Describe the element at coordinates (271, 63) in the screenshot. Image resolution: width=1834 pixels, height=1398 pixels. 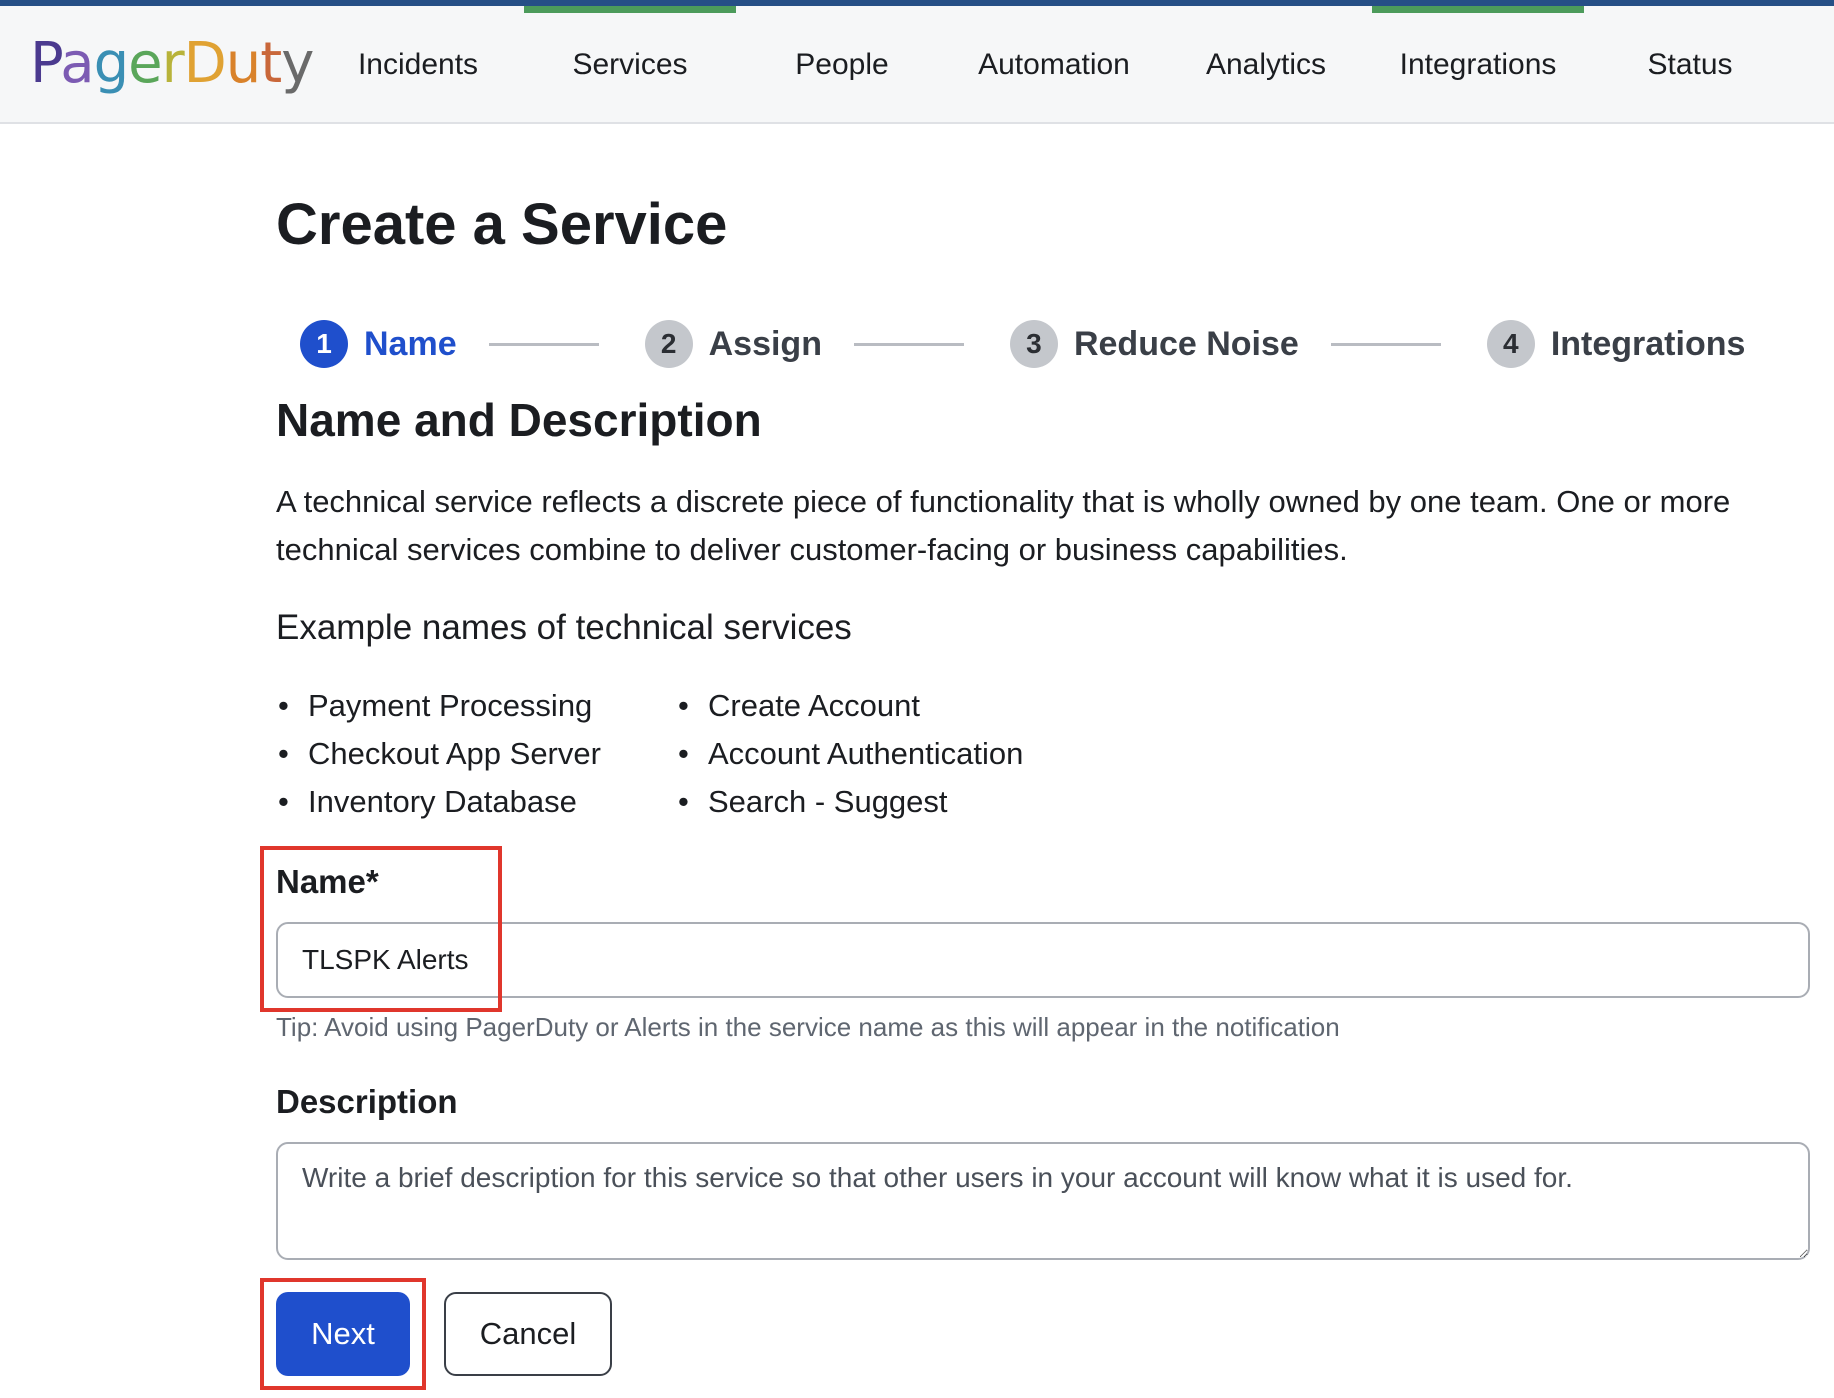
I see `logo-letter: t` at that location.